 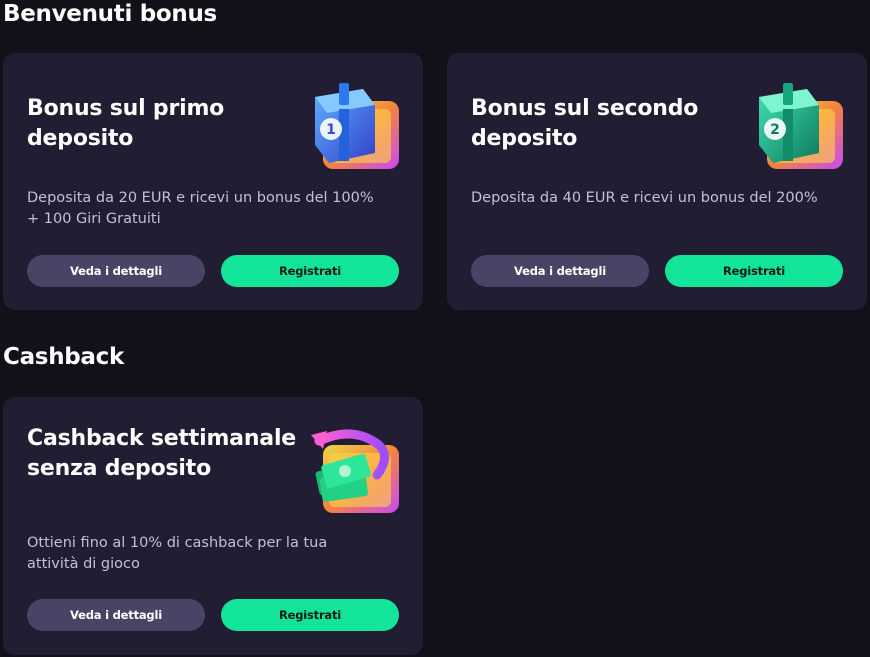 What do you see at coordinates (331, 130) in the screenshot?
I see `svg-text: 1` at bounding box center [331, 130].